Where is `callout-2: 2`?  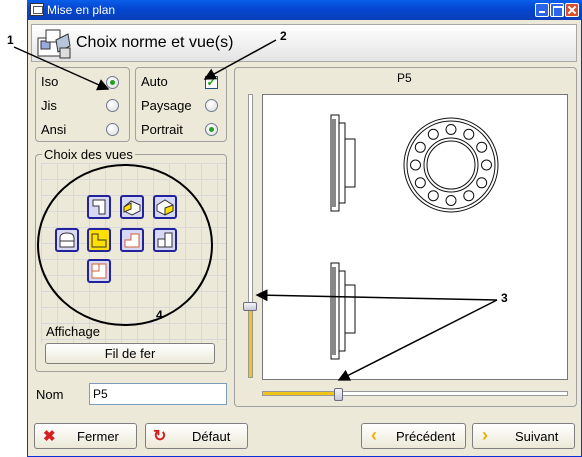
callout-2: 2 is located at coordinates (283, 36).